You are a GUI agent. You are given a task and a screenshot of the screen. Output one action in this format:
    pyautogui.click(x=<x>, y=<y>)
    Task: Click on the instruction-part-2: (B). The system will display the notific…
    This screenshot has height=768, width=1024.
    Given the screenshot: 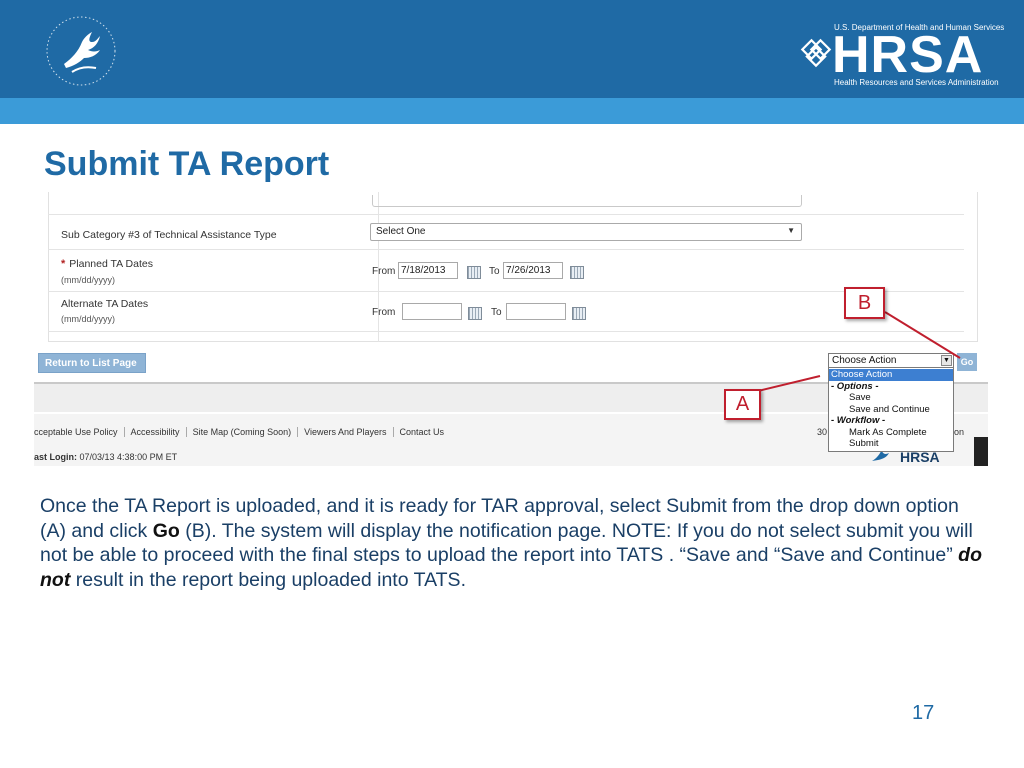 What is the action you would take?
    pyautogui.click(x=506, y=543)
    